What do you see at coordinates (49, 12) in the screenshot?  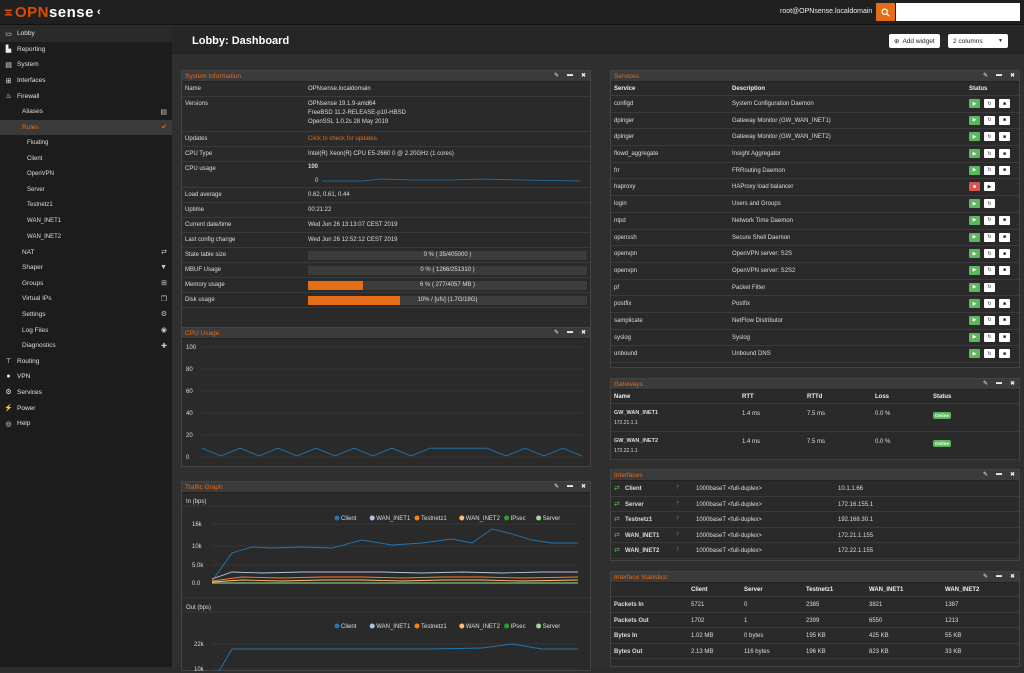 I see `opnsense-logo: OPNsense` at bounding box center [49, 12].